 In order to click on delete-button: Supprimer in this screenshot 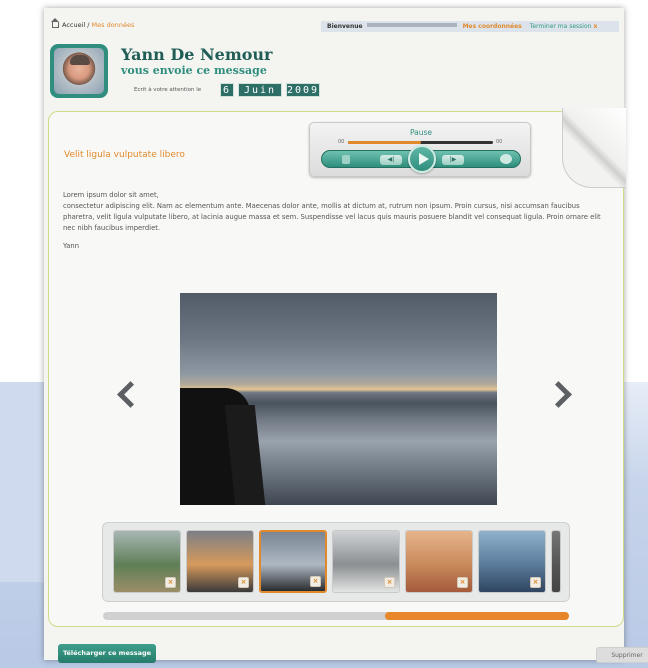, I will do `click(622, 655)`.